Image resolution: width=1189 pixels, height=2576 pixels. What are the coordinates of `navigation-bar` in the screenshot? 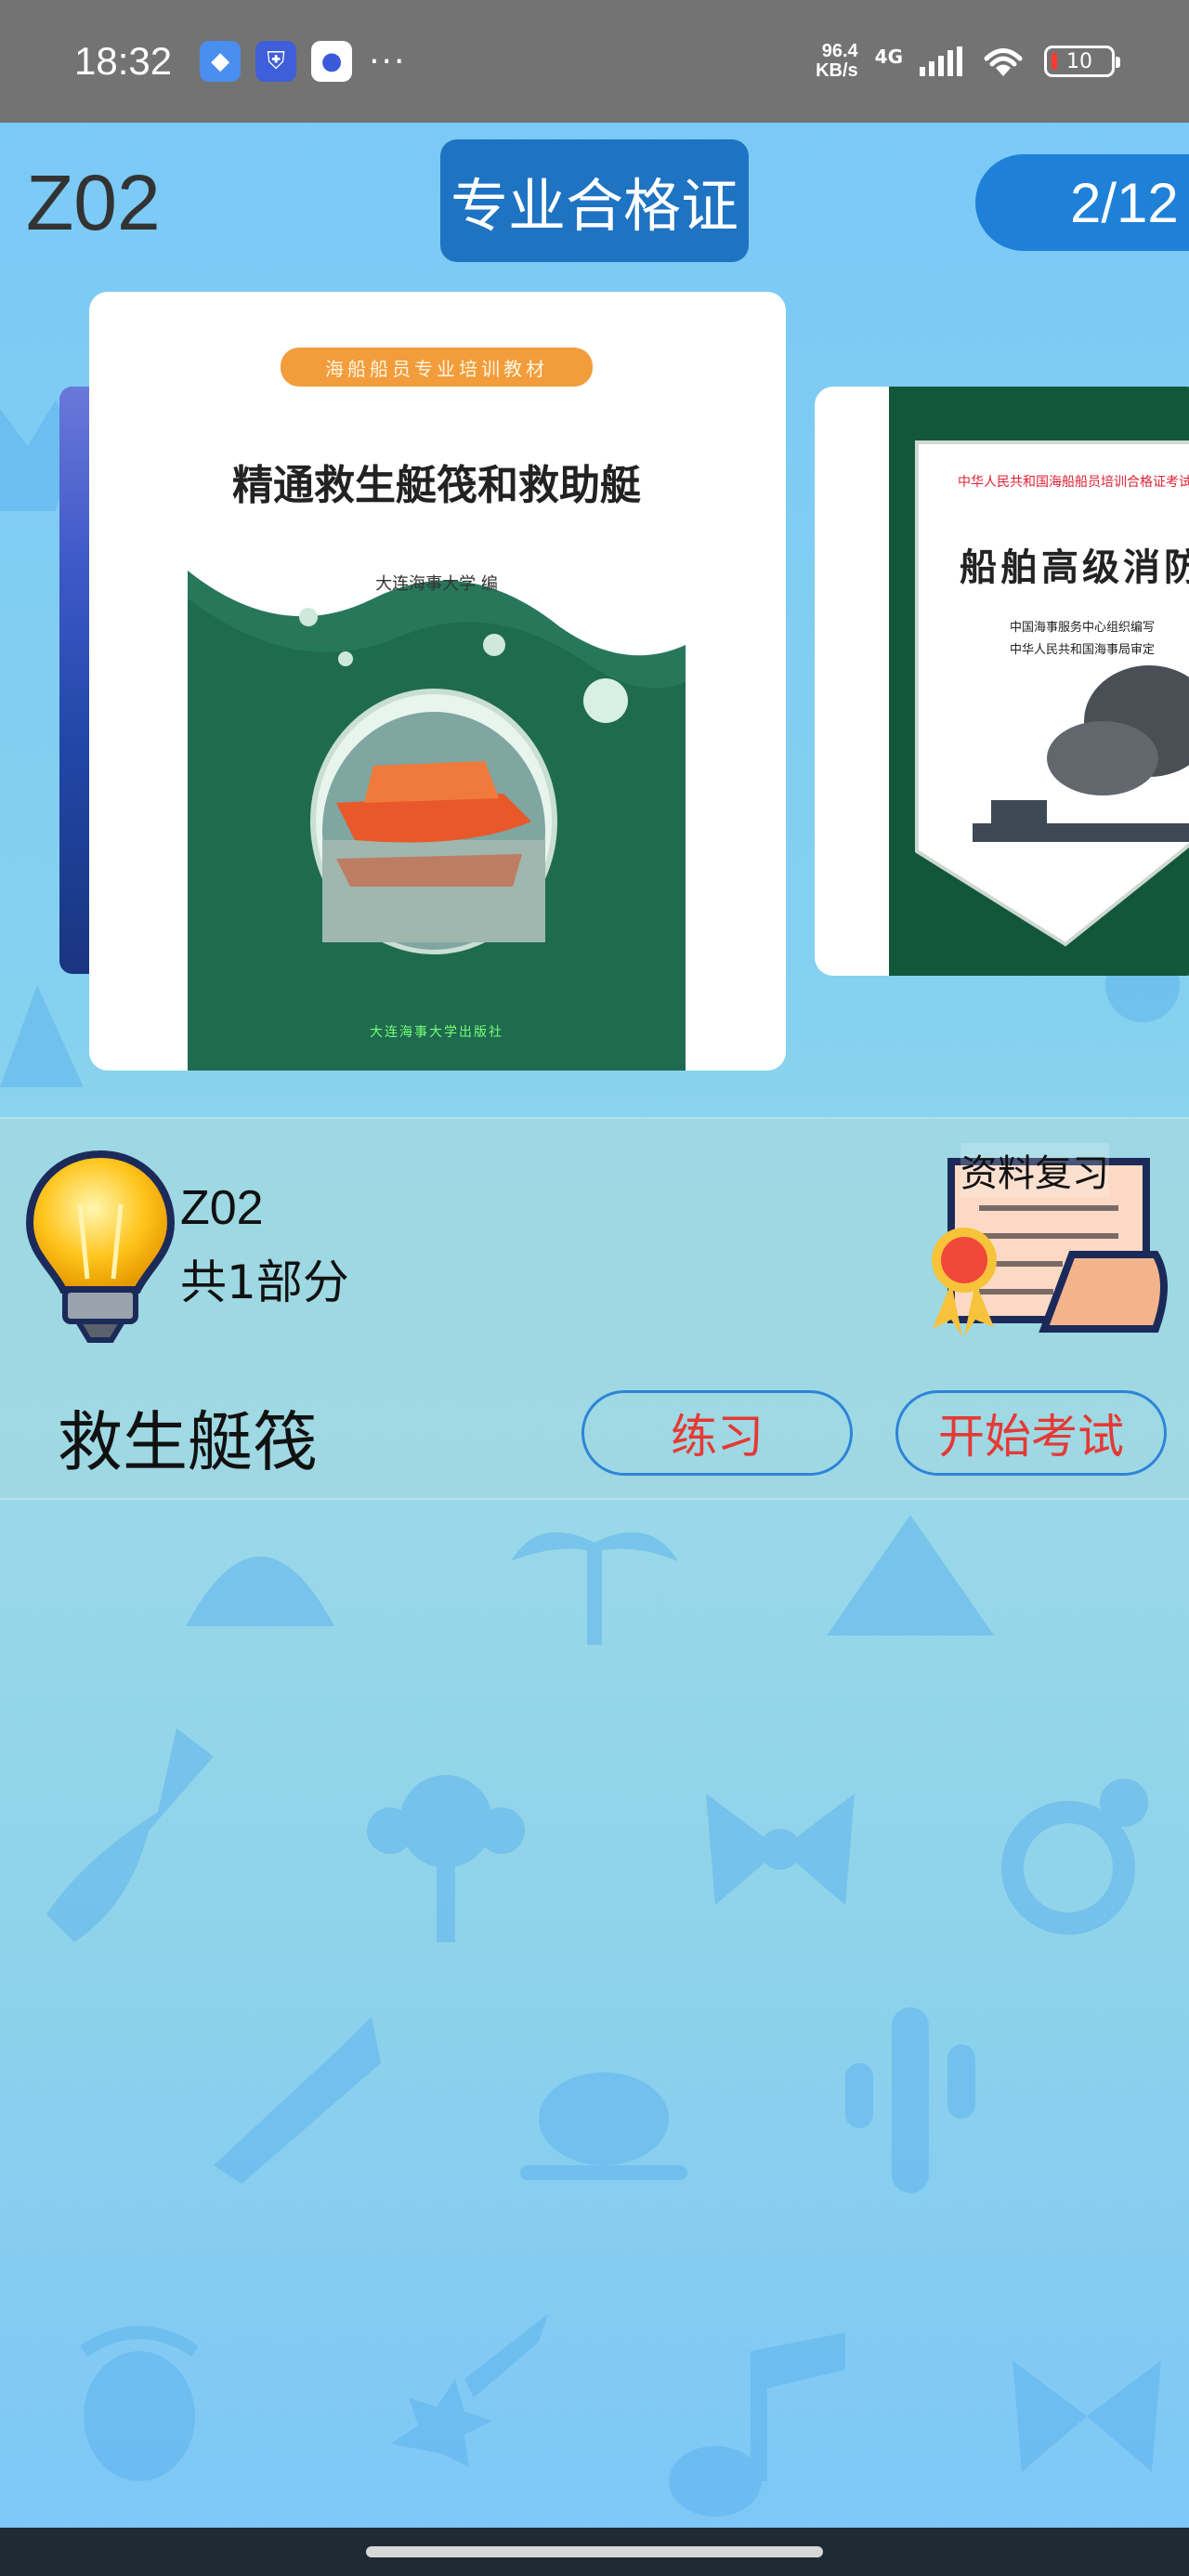 It's located at (594, 2552).